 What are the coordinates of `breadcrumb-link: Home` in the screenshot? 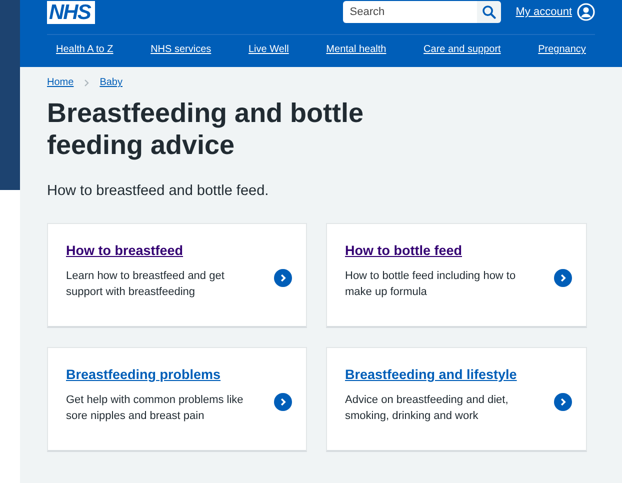 It's located at (60, 82).